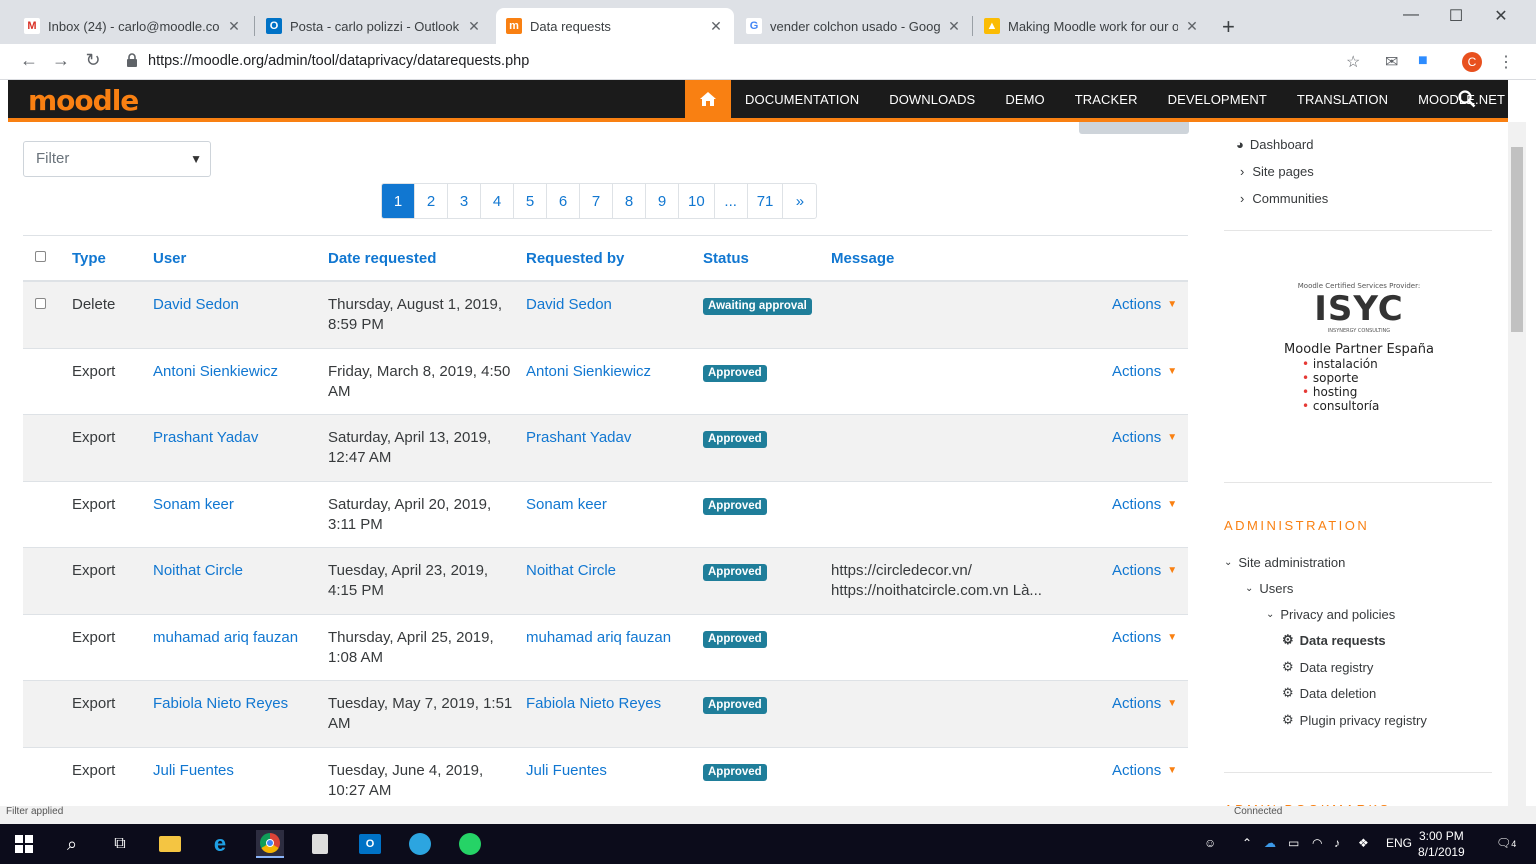 This screenshot has height=864, width=1536. What do you see at coordinates (1472, 62) in the screenshot?
I see `profile-avatar: C` at bounding box center [1472, 62].